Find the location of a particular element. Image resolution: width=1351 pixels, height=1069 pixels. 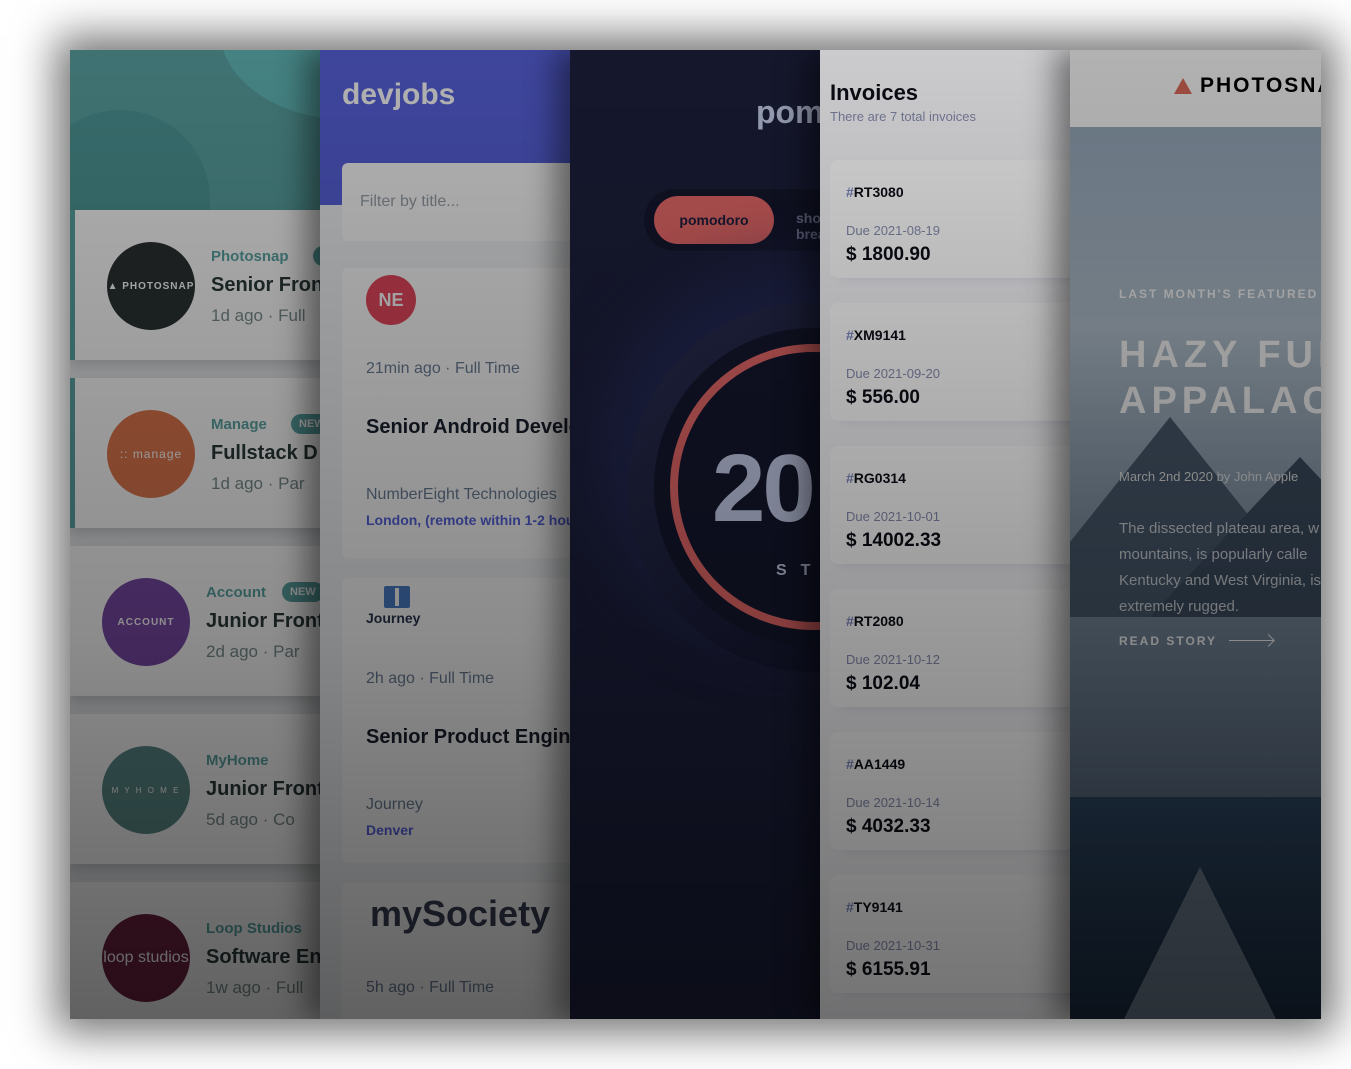

invoice-amount: $ 556.00 is located at coordinates (883, 397).